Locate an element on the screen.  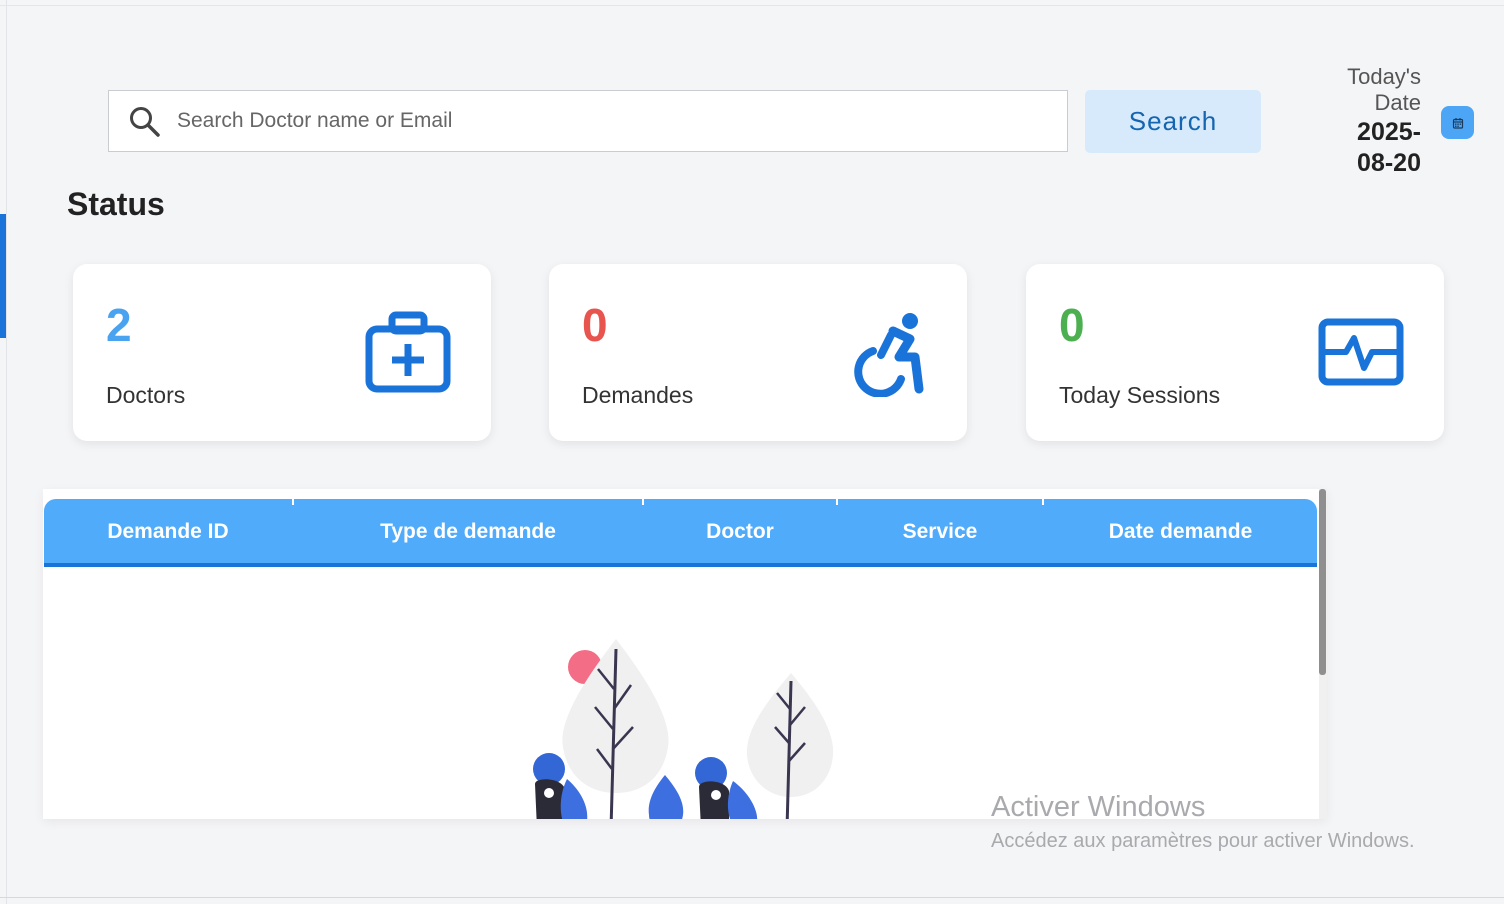
top-border is located at coordinates (752, 3).